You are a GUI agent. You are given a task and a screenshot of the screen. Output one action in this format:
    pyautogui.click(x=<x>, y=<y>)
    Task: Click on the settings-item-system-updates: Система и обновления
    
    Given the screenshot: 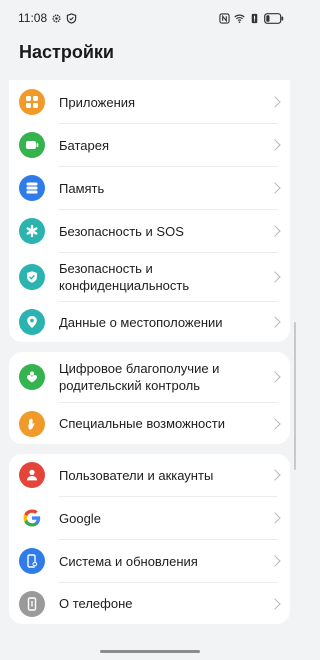 What is the action you would take?
    pyautogui.click(x=149, y=561)
    